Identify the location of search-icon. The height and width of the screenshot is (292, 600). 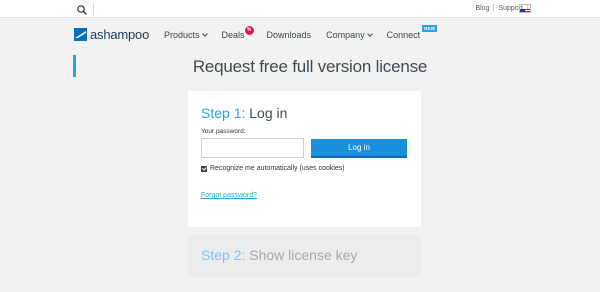
(82, 9).